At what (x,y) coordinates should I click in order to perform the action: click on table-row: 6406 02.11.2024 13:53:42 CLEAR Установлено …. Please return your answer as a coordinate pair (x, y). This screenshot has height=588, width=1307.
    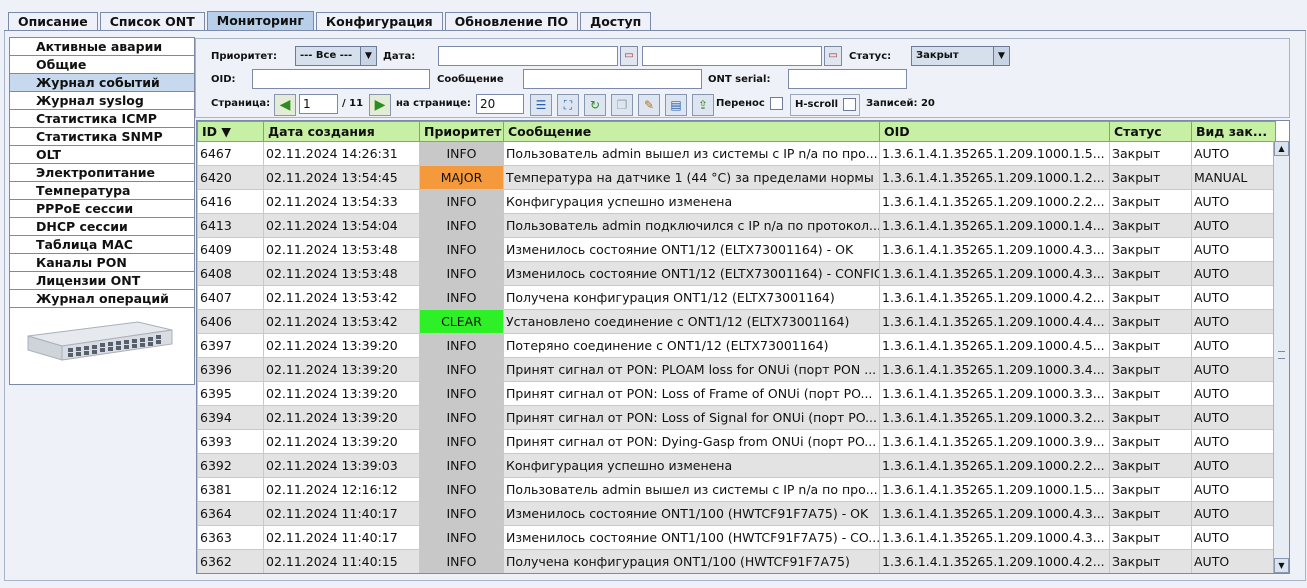
    Looking at the image, I should click on (736, 321).